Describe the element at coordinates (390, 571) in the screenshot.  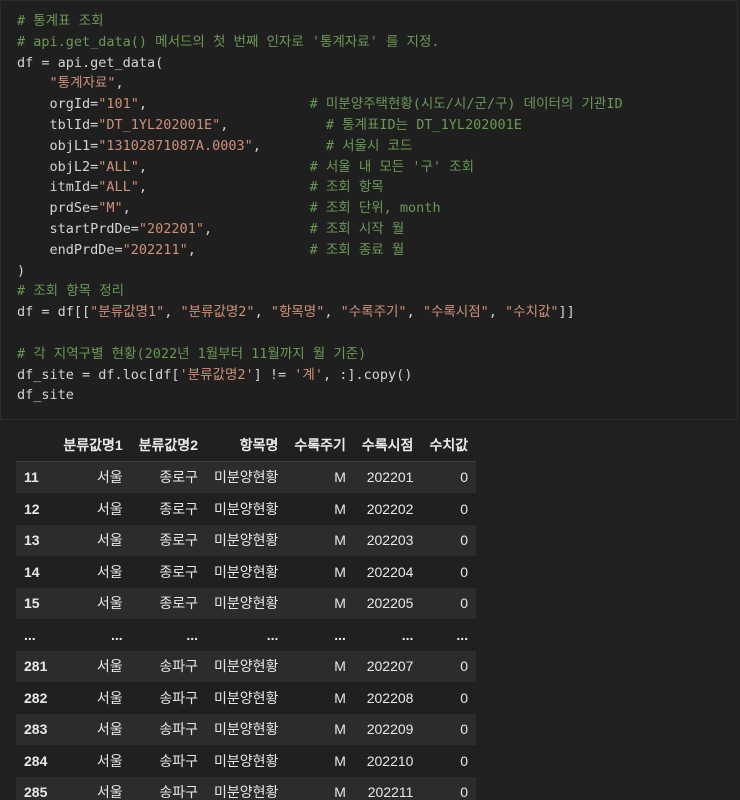
I see `table-cell: 202204` at that location.